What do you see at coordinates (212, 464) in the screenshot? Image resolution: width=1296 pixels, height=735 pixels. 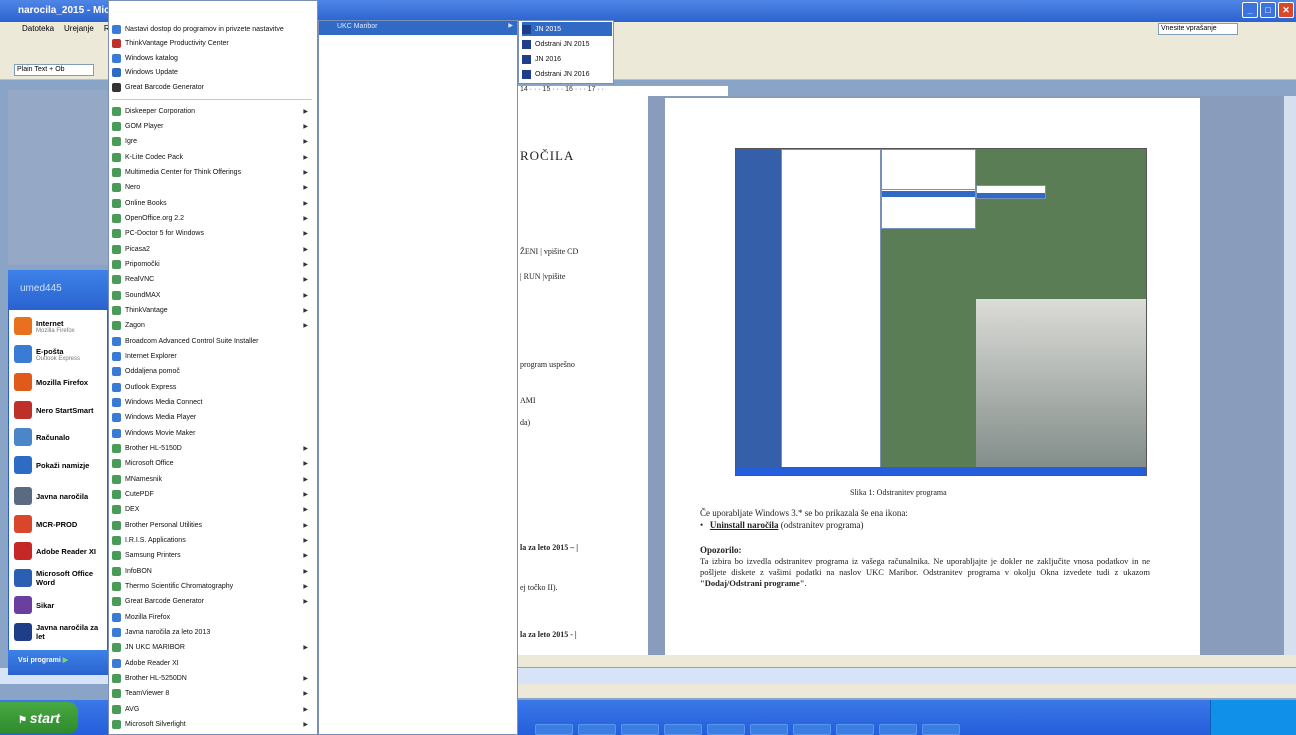 I see `program-folder-item: Microsoft Office ▶` at bounding box center [212, 464].